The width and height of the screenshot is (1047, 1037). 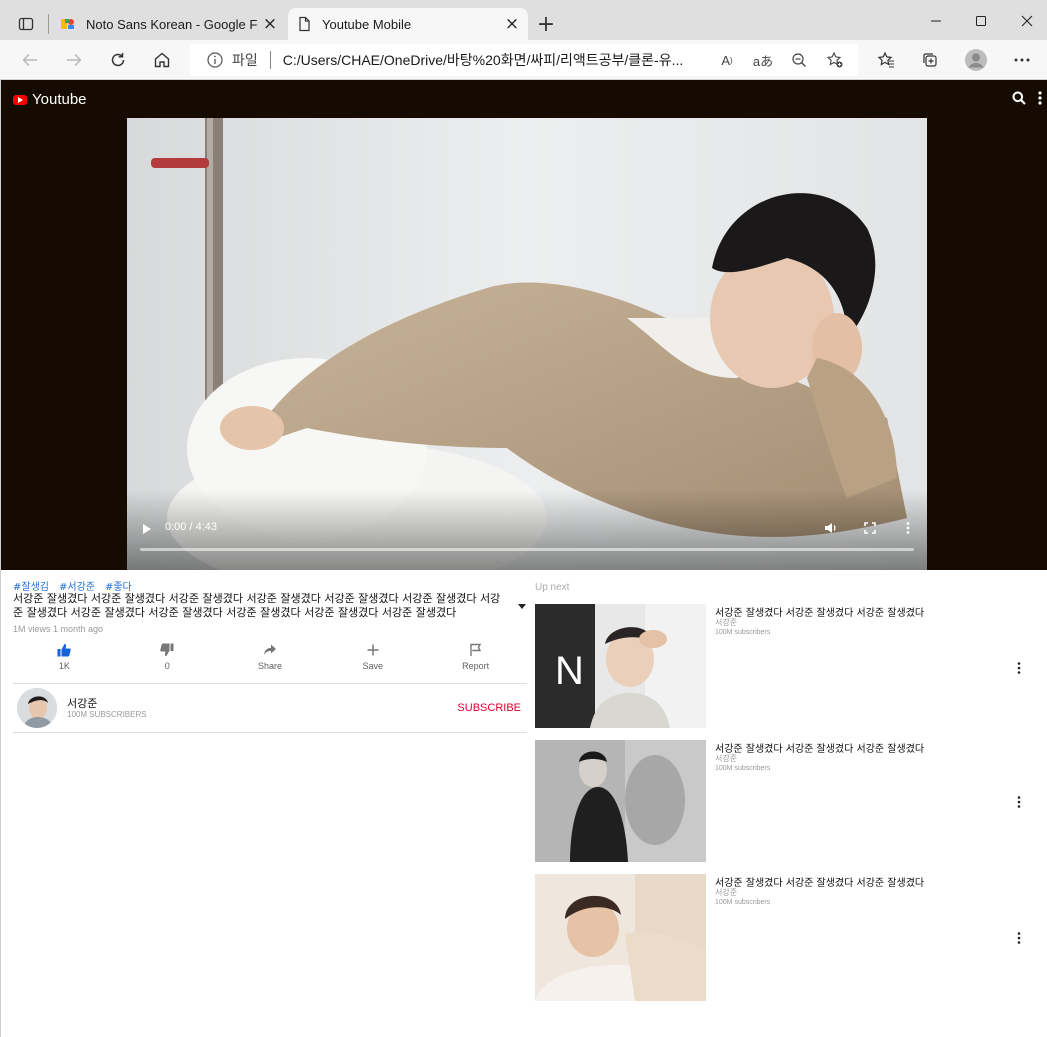 I want to click on back-icon, so click(x=30, y=60).